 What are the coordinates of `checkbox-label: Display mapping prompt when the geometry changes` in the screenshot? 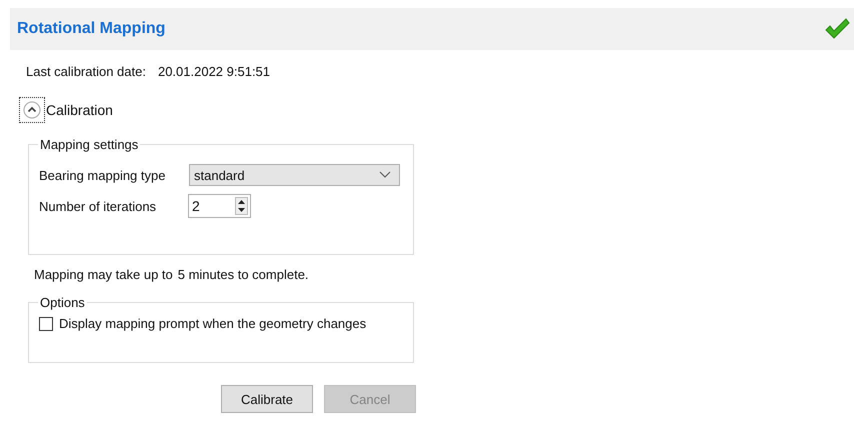 It's located at (212, 323).